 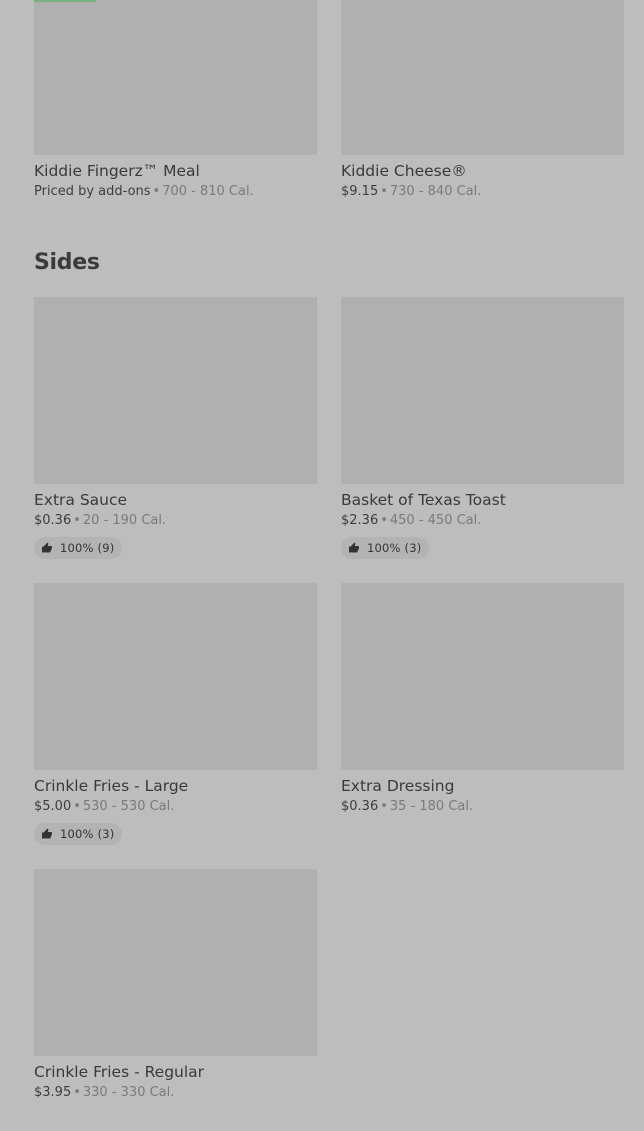 I want to click on item-calories: 450 - 450 Cal., so click(x=435, y=520).